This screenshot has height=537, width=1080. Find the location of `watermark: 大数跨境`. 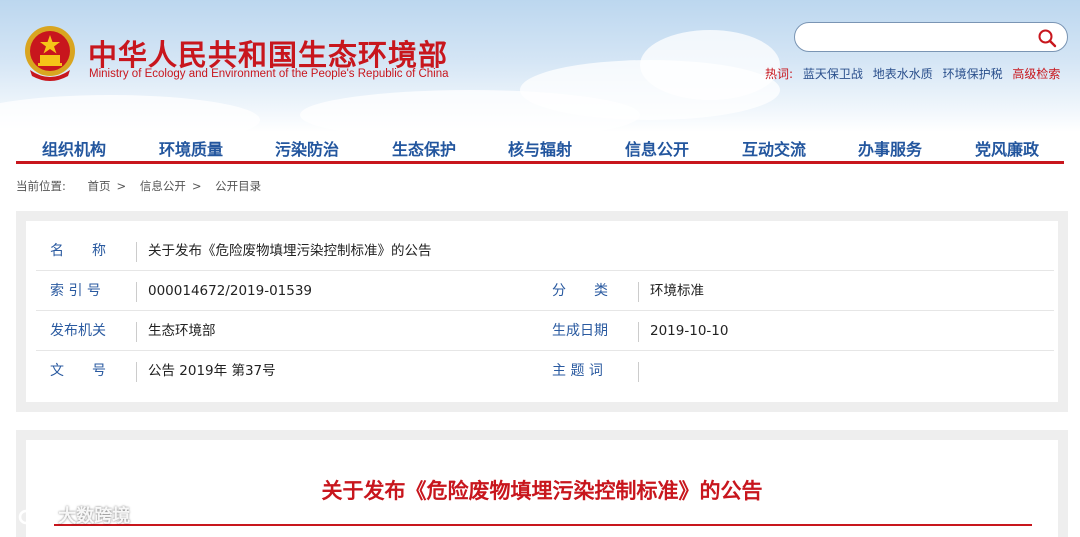

watermark: 大数跨境 is located at coordinates (69, 516).